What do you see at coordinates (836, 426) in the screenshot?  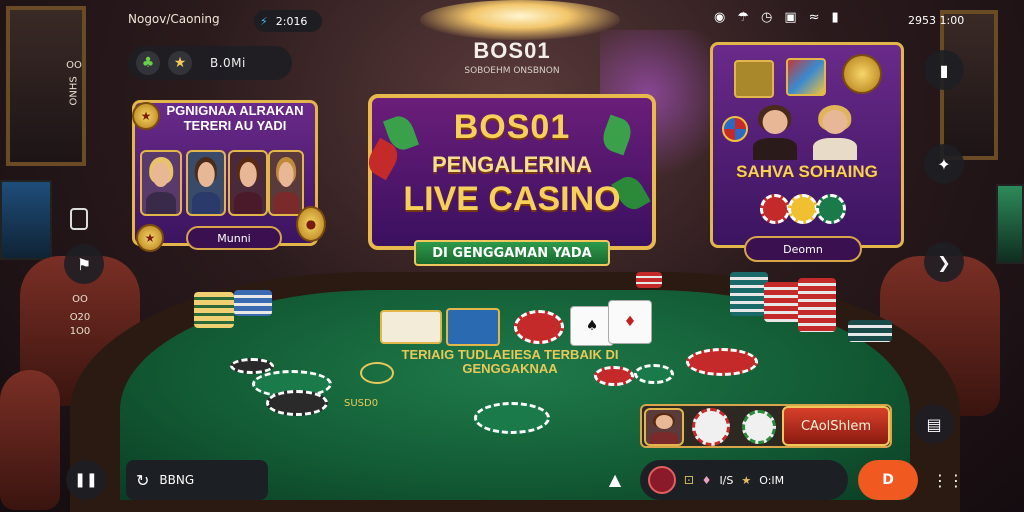 I see `action-button: CAolShlem` at bounding box center [836, 426].